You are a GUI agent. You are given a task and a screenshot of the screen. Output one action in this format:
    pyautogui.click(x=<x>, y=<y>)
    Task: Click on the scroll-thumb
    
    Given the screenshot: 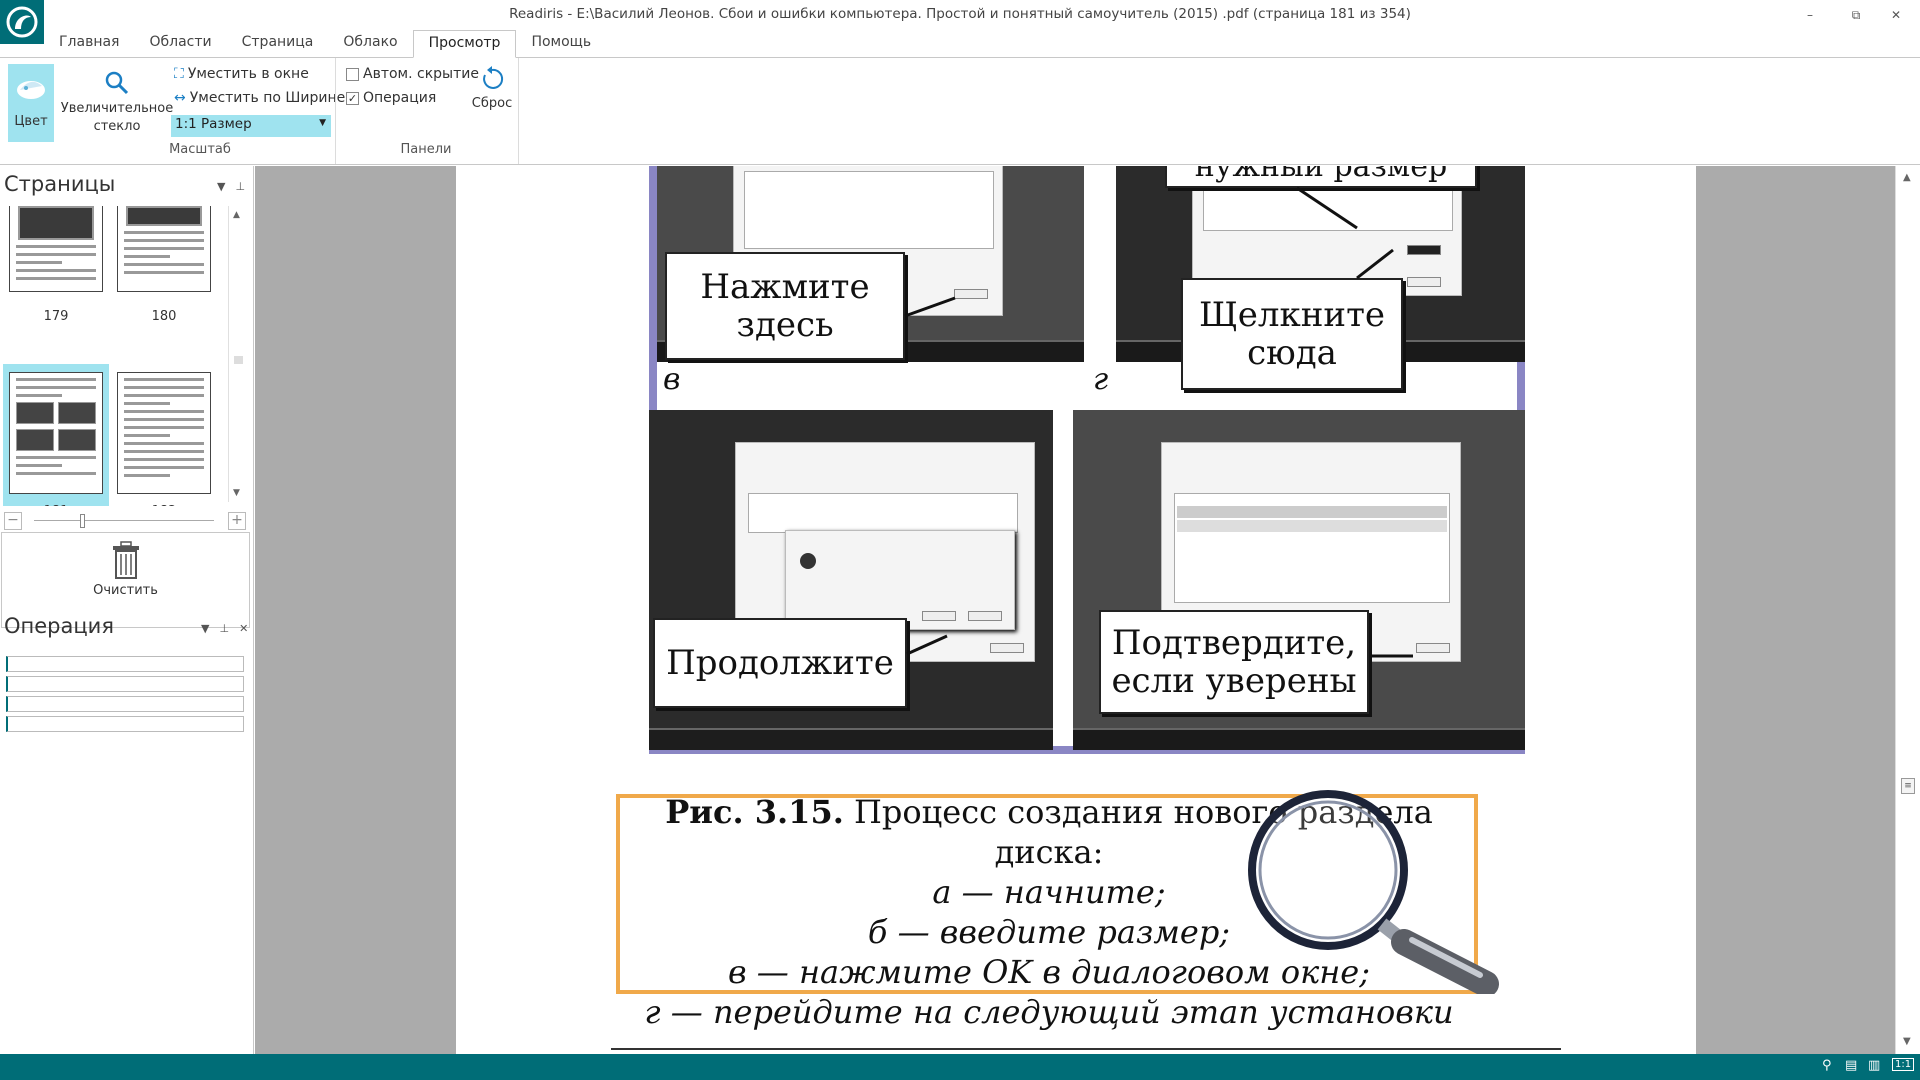 What is the action you would take?
    pyautogui.click(x=238, y=360)
    